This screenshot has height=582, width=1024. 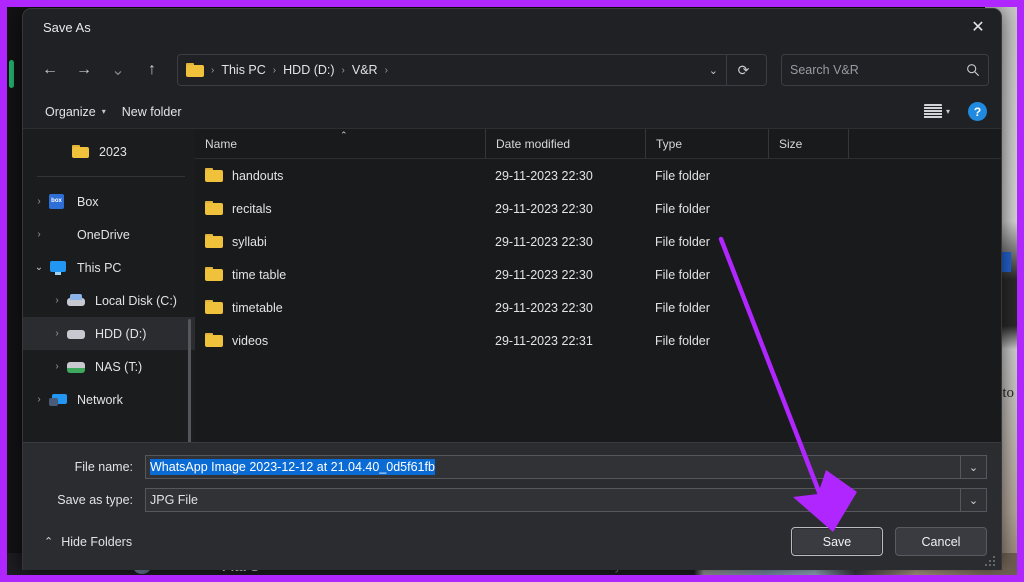 I want to click on search-box, so click(x=885, y=70).